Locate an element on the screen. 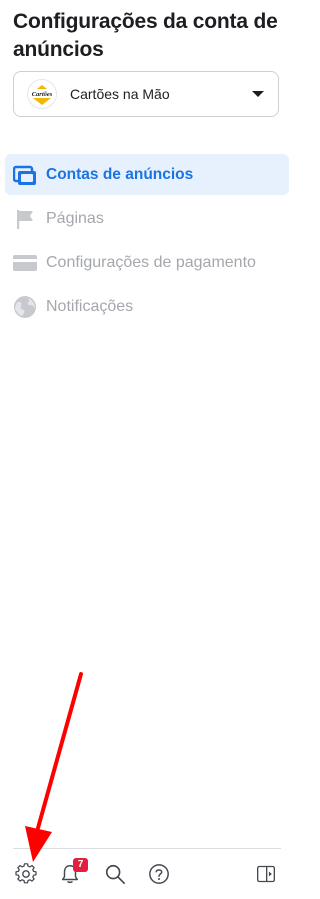 The image size is (320, 899). account-logo-icon: Cartões is located at coordinates (42, 94).